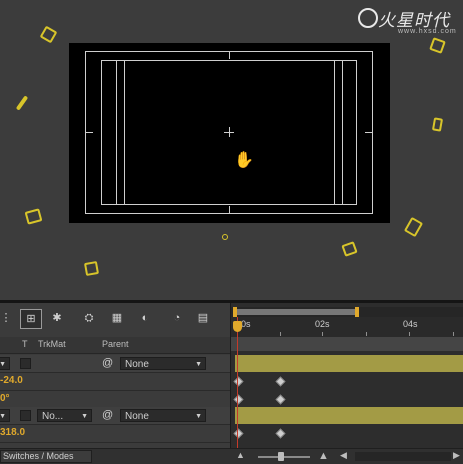 This screenshot has width=463, height=464. What do you see at coordinates (347, 327) in the screenshot?
I see `time-ruler: 0s 02s 04s` at bounding box center [347, 327].